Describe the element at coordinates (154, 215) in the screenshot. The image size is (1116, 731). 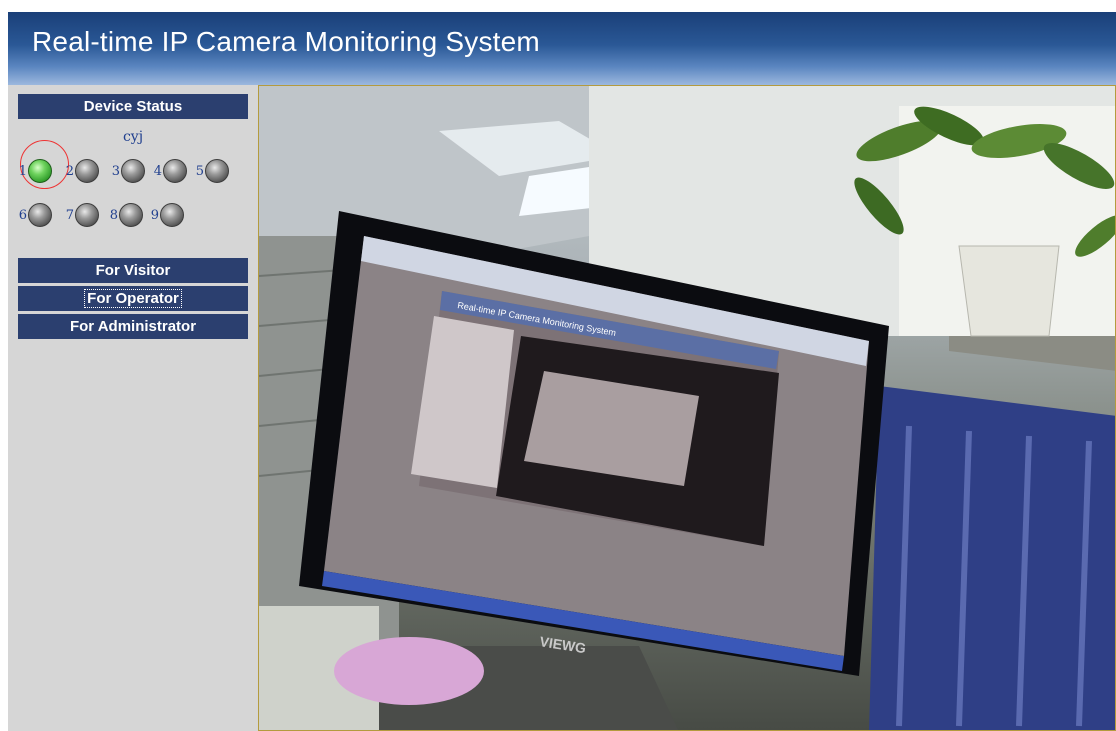
I see `camera-9-number: 9` at that location.